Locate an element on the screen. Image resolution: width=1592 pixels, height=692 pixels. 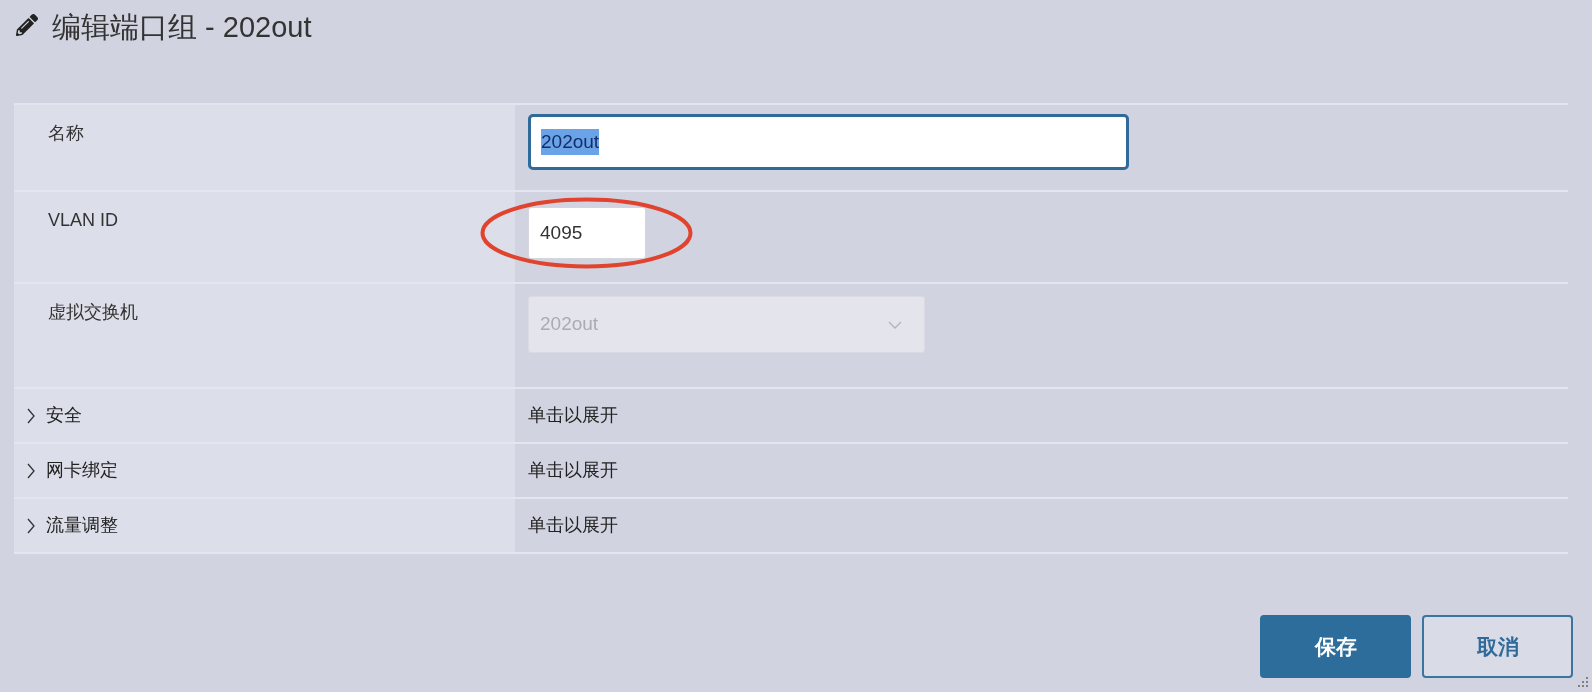
input-value: 202out is located at coordinates (570, 142).